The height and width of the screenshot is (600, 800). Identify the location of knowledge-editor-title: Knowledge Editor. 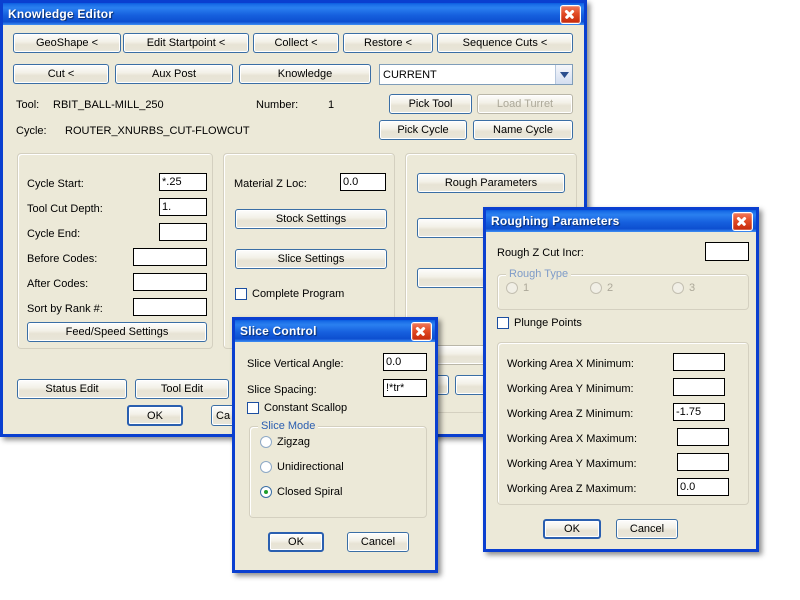
(61, 14).